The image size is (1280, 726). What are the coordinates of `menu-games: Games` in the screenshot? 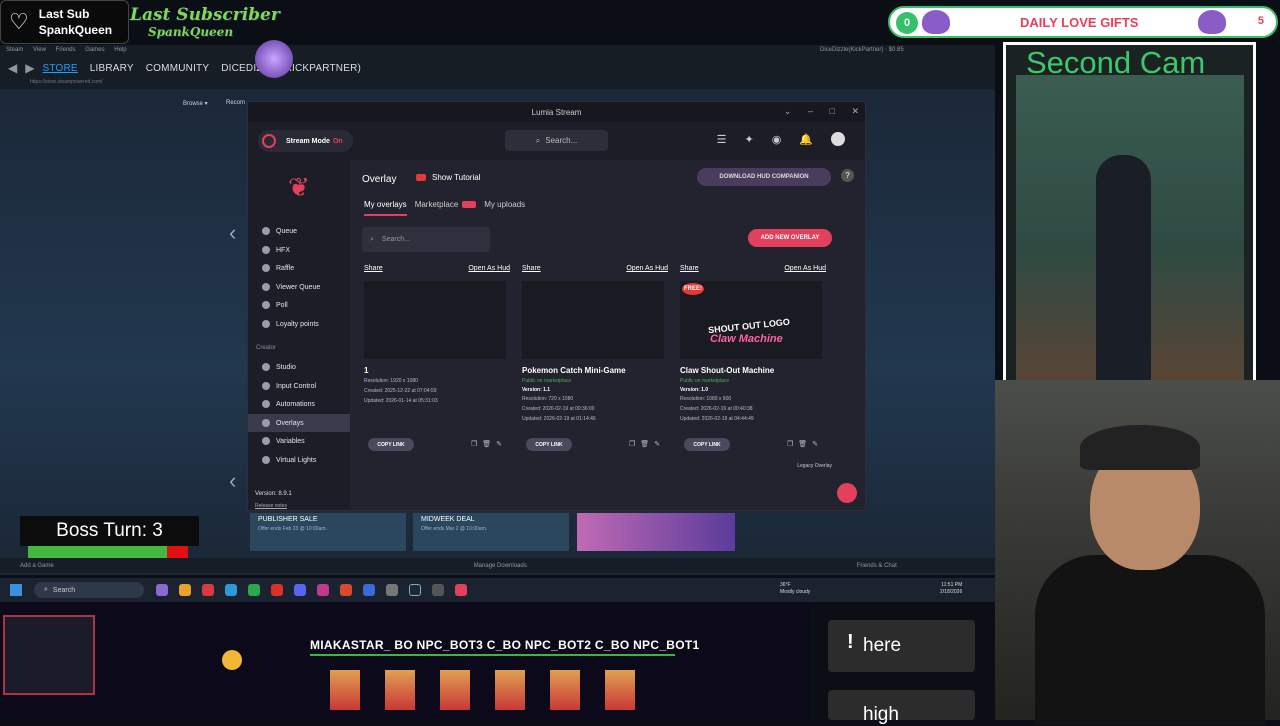 It's located at (94, 50).